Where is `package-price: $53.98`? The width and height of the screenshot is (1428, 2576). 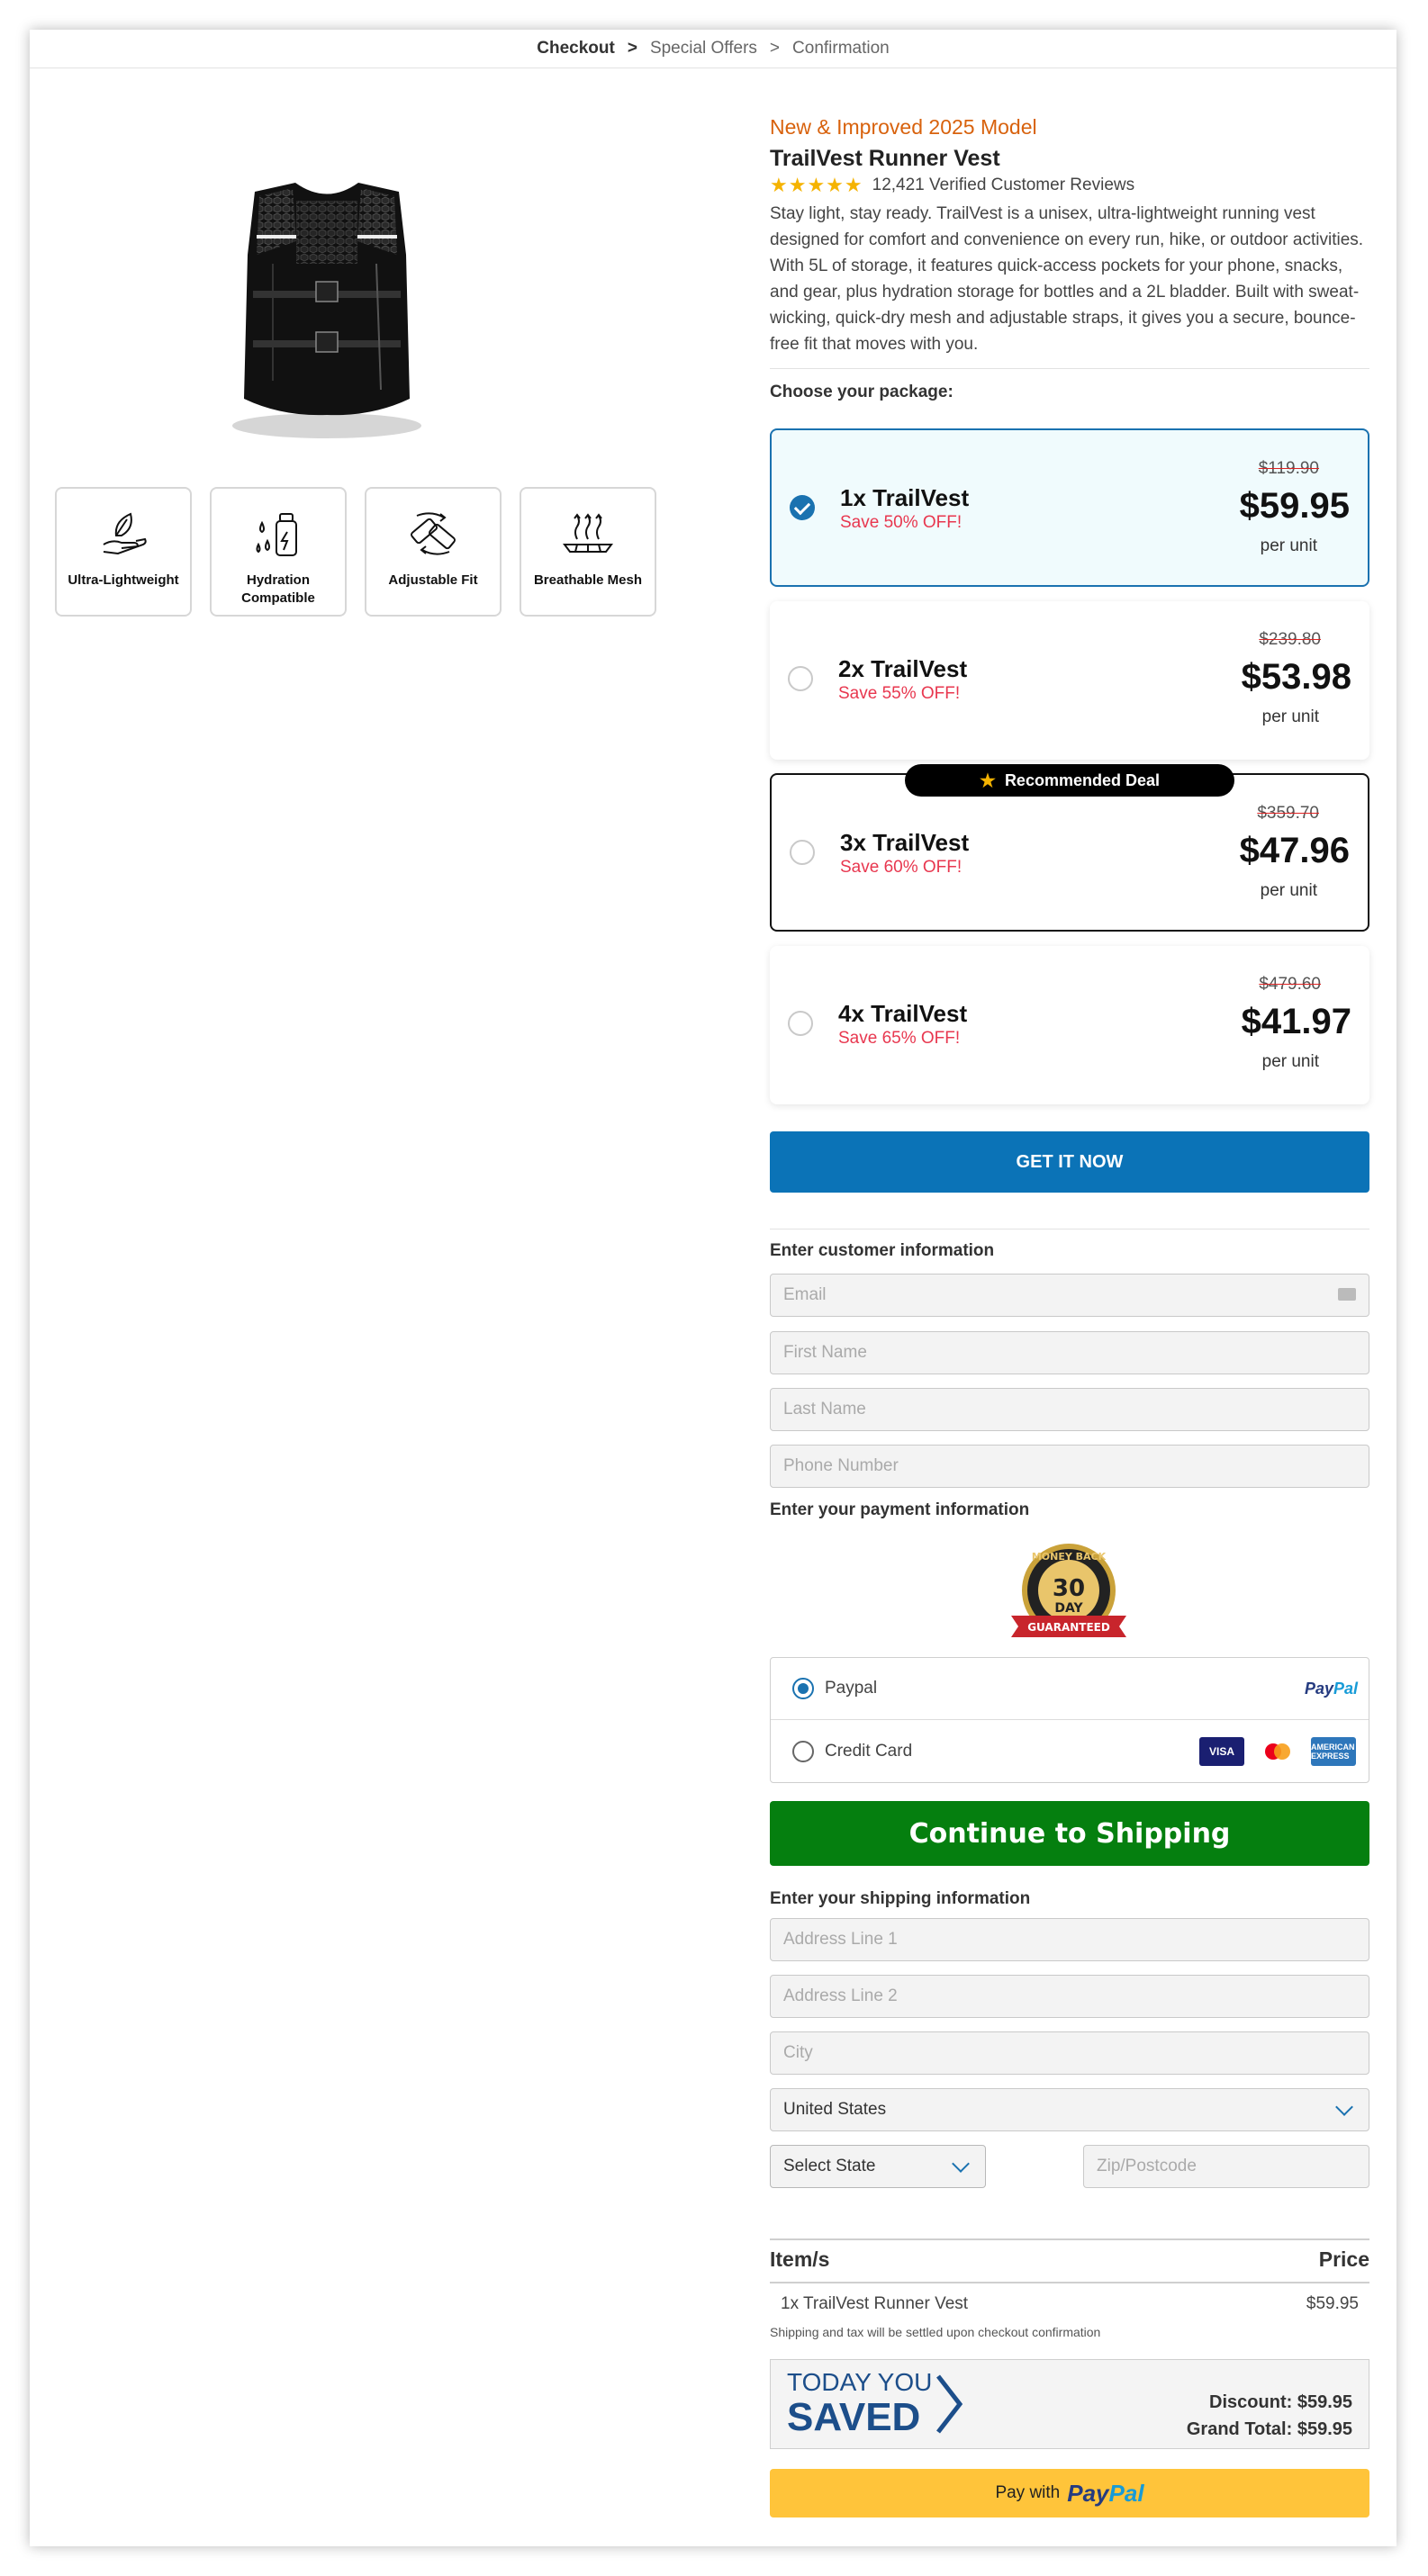
package-price: $53.98 is located at coordinates (1296, 677).